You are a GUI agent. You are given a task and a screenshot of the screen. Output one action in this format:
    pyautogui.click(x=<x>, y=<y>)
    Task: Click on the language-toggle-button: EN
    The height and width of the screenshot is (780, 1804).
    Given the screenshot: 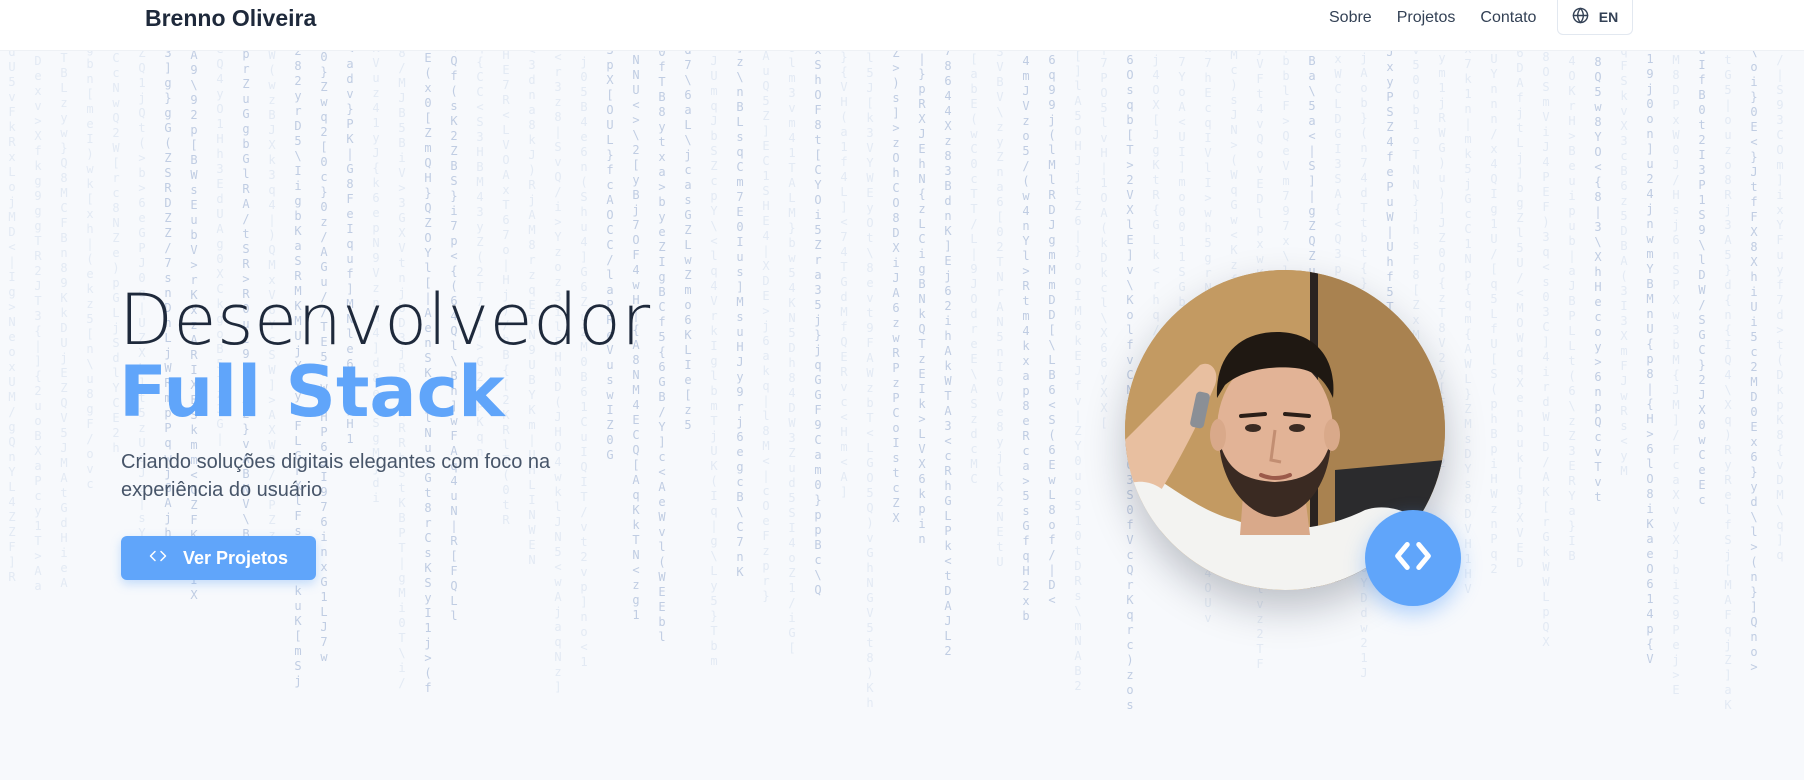 What is the action you would take?
    pyautogui.click(x=1595, y=17)
    